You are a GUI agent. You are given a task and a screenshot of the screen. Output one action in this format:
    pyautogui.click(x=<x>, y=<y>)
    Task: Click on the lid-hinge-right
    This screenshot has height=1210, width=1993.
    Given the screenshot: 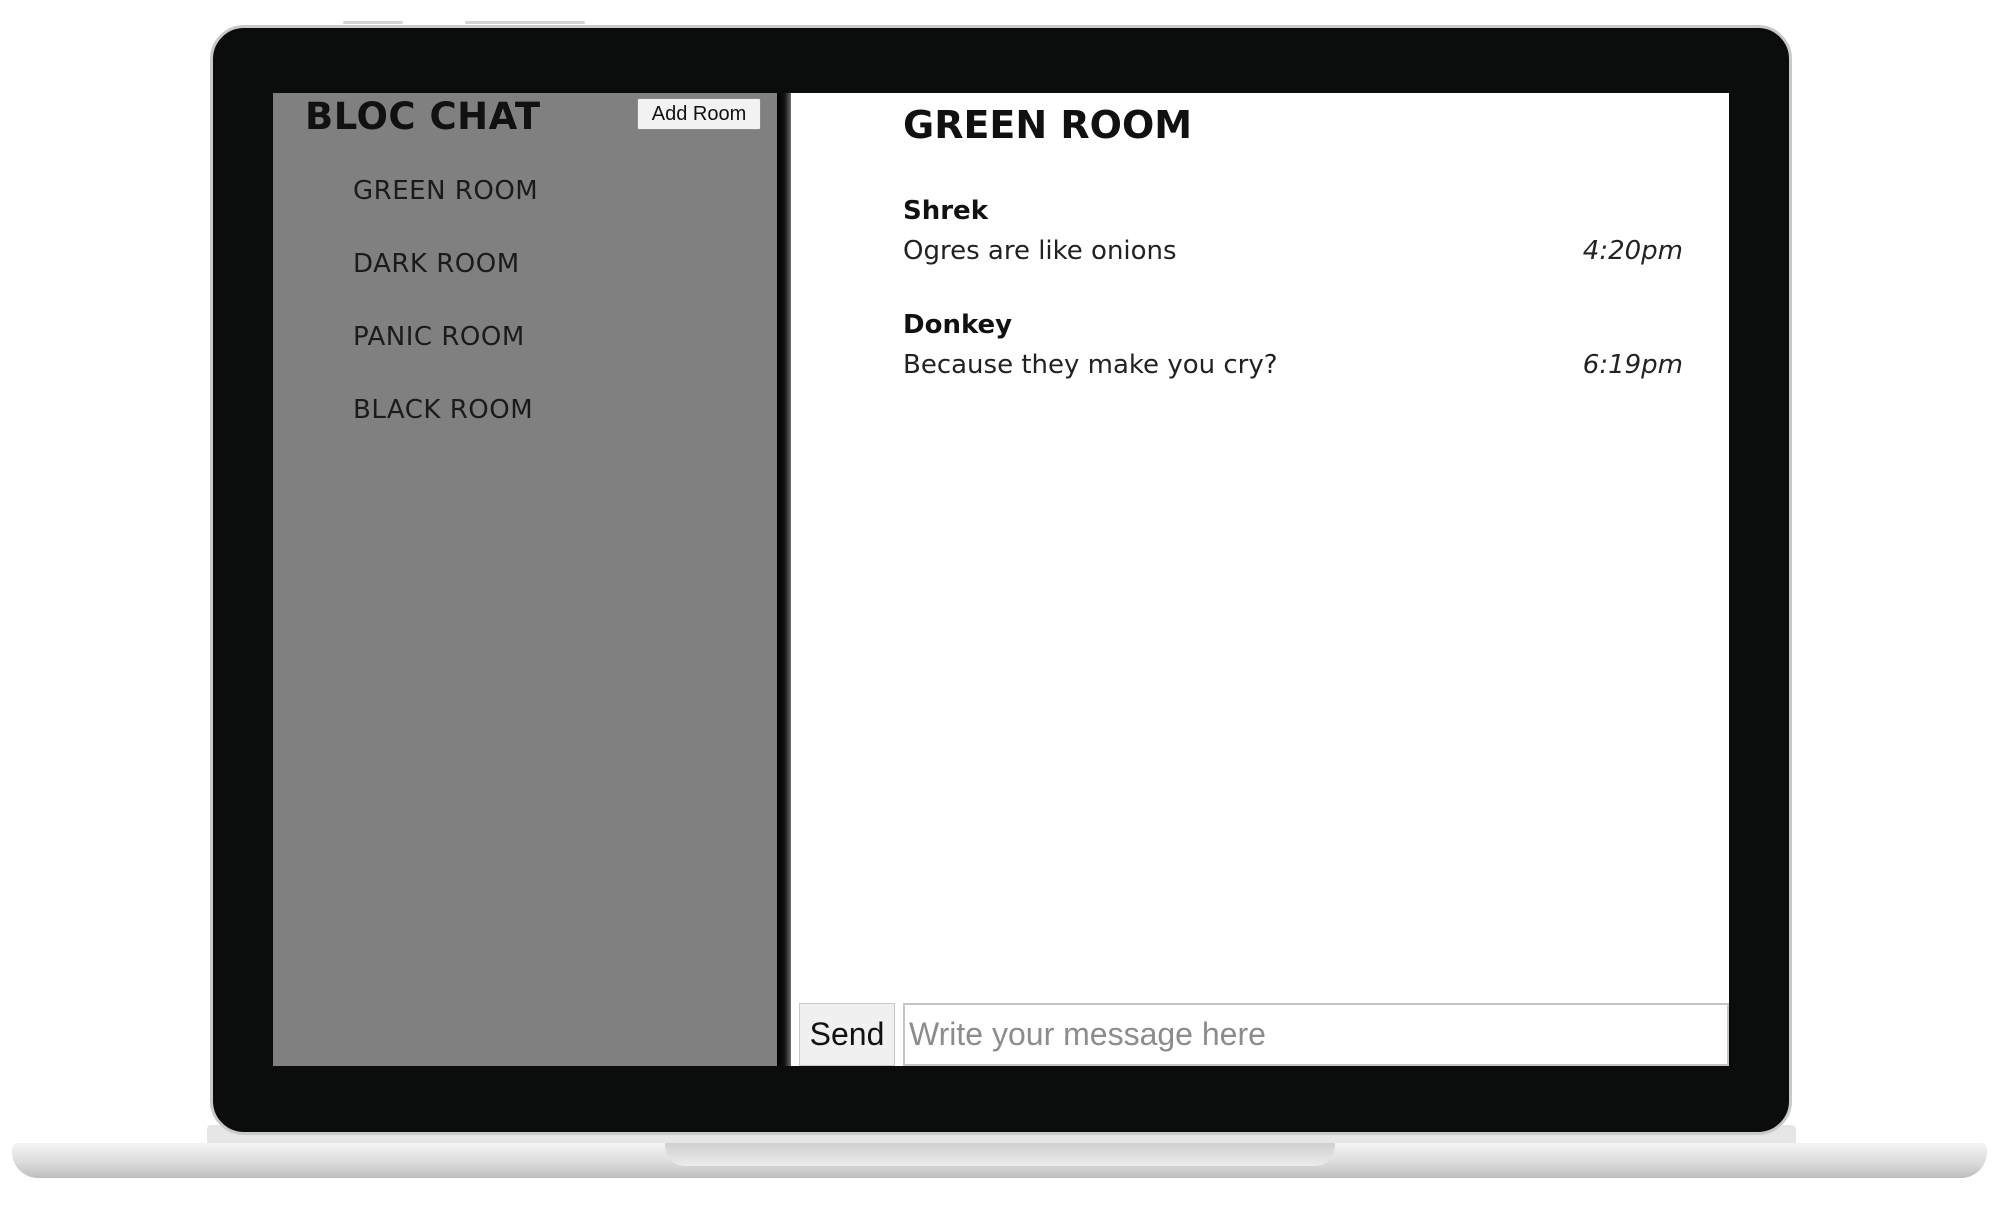 What is the action you would take?
    pyautogui.click(x=525, y=22)
    